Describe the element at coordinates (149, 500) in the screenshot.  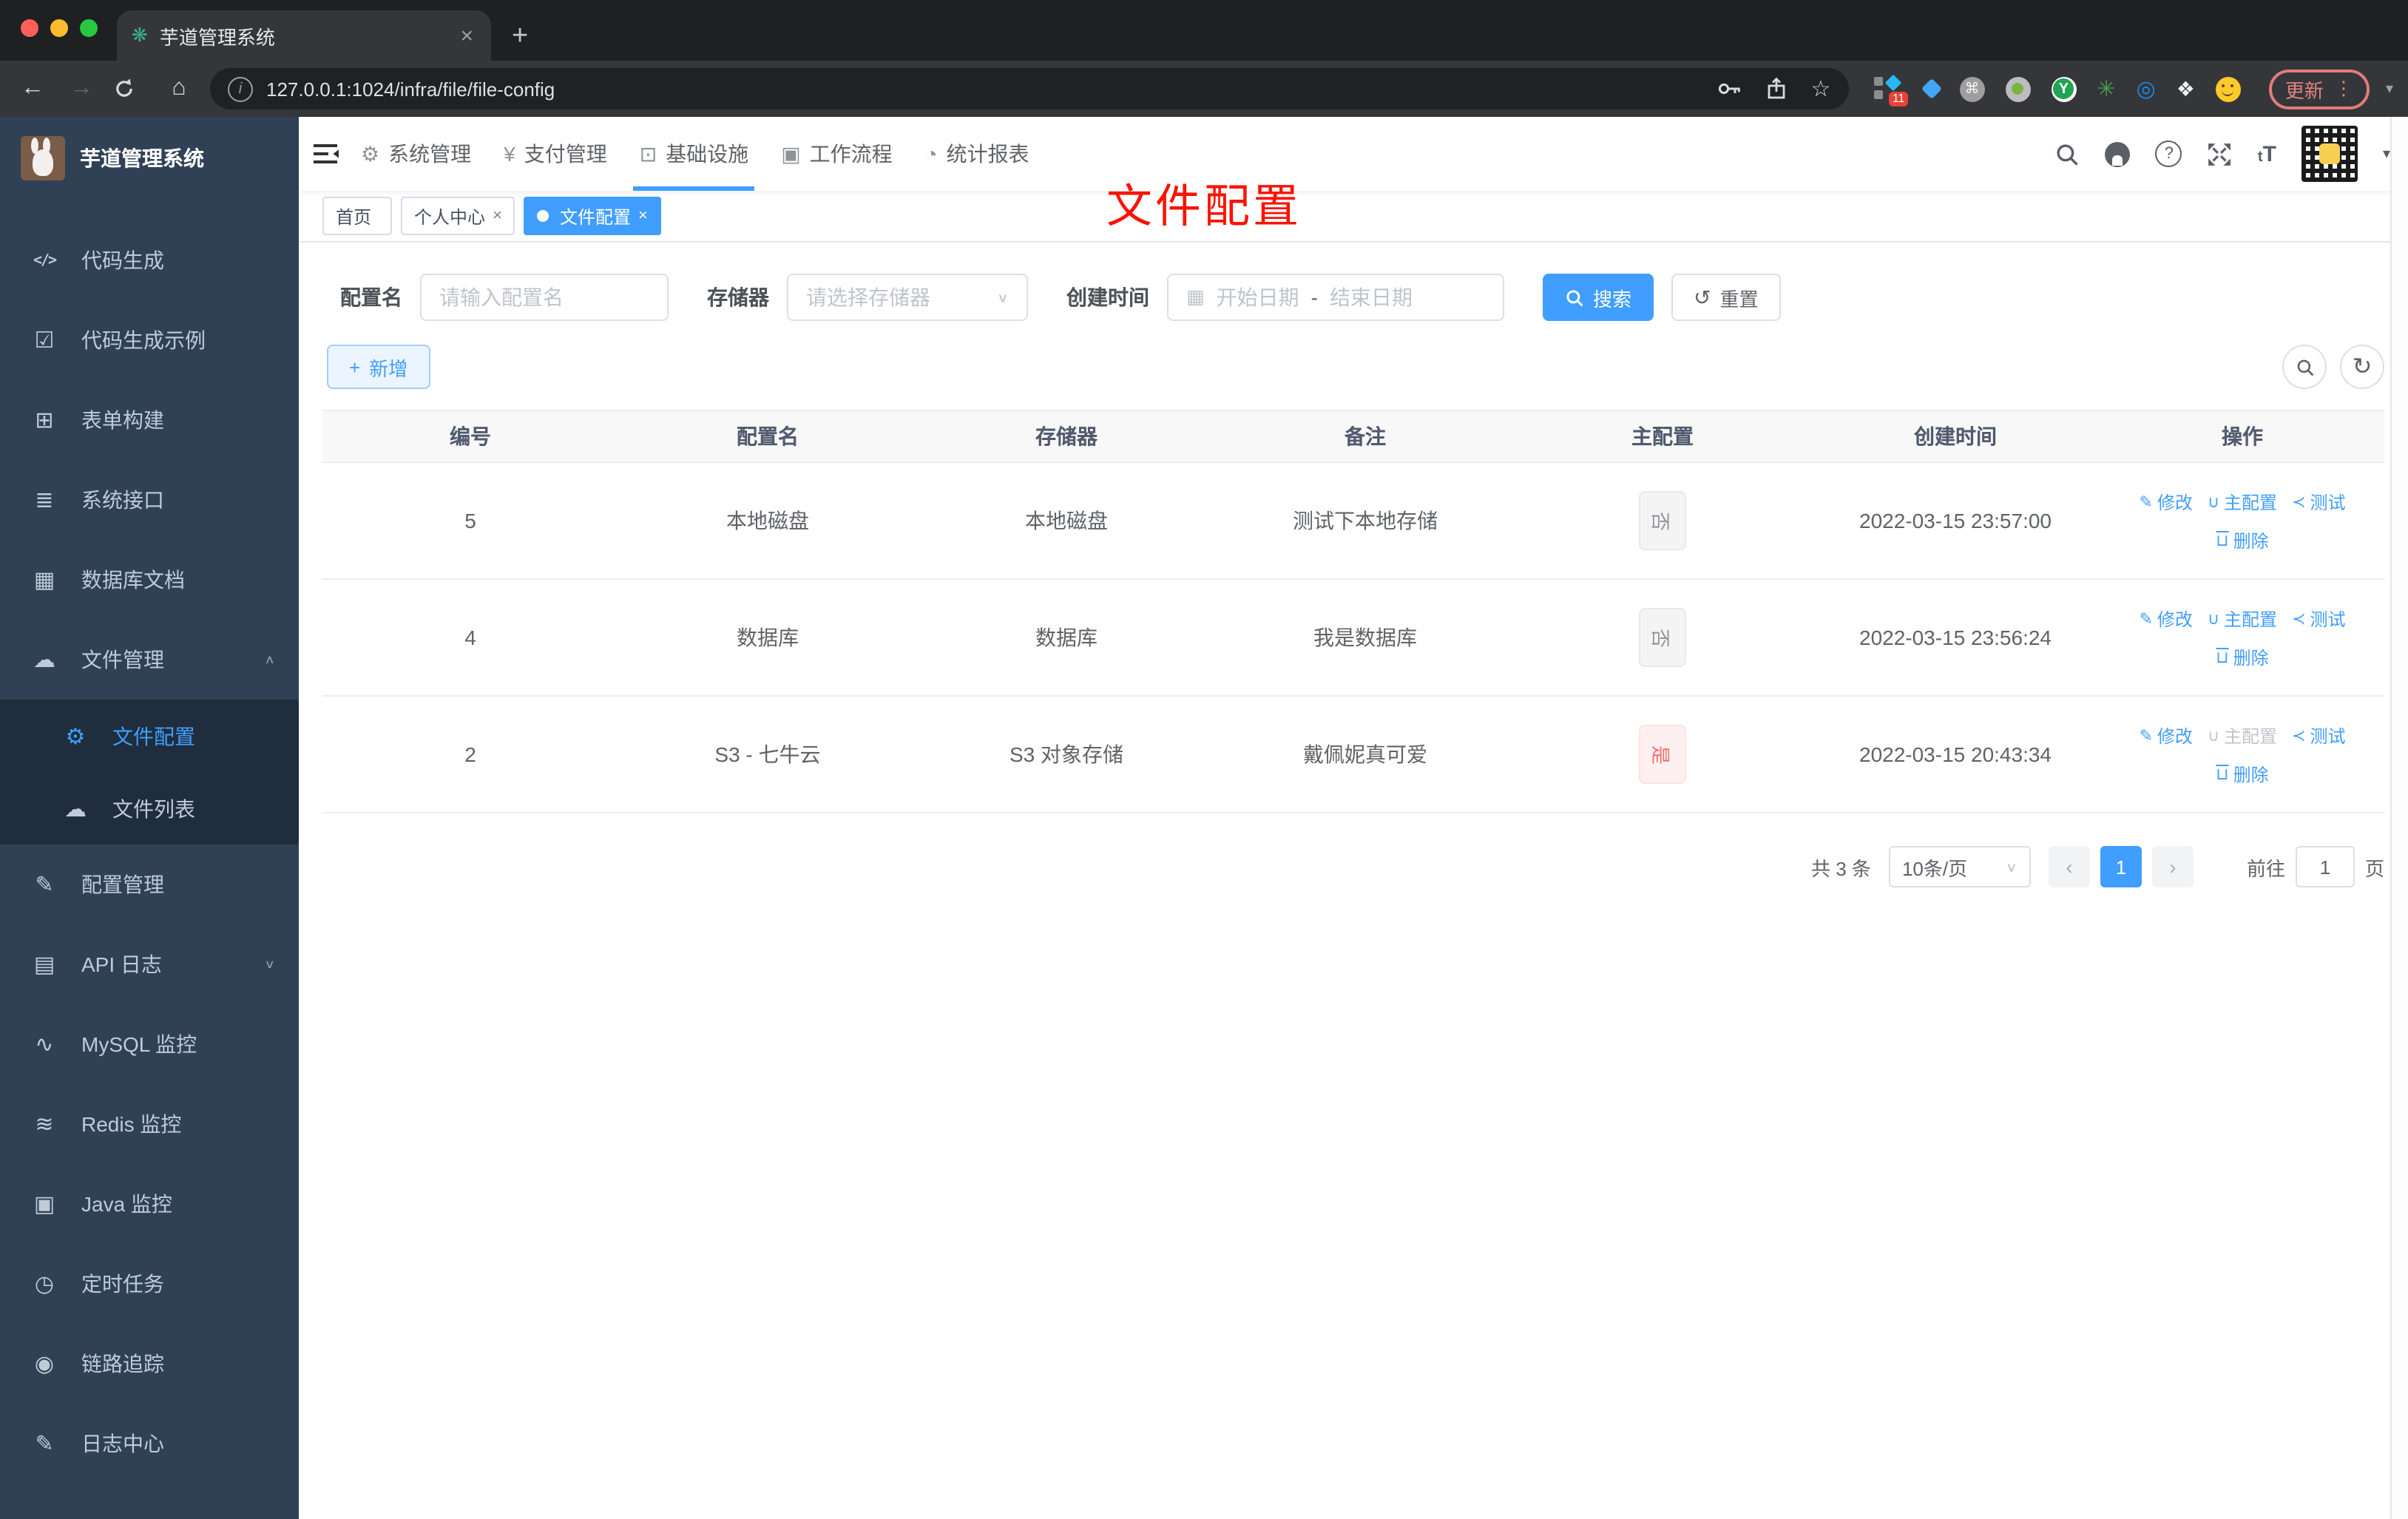
I see `sidebar-item: ≣ 系统接口` at that location.